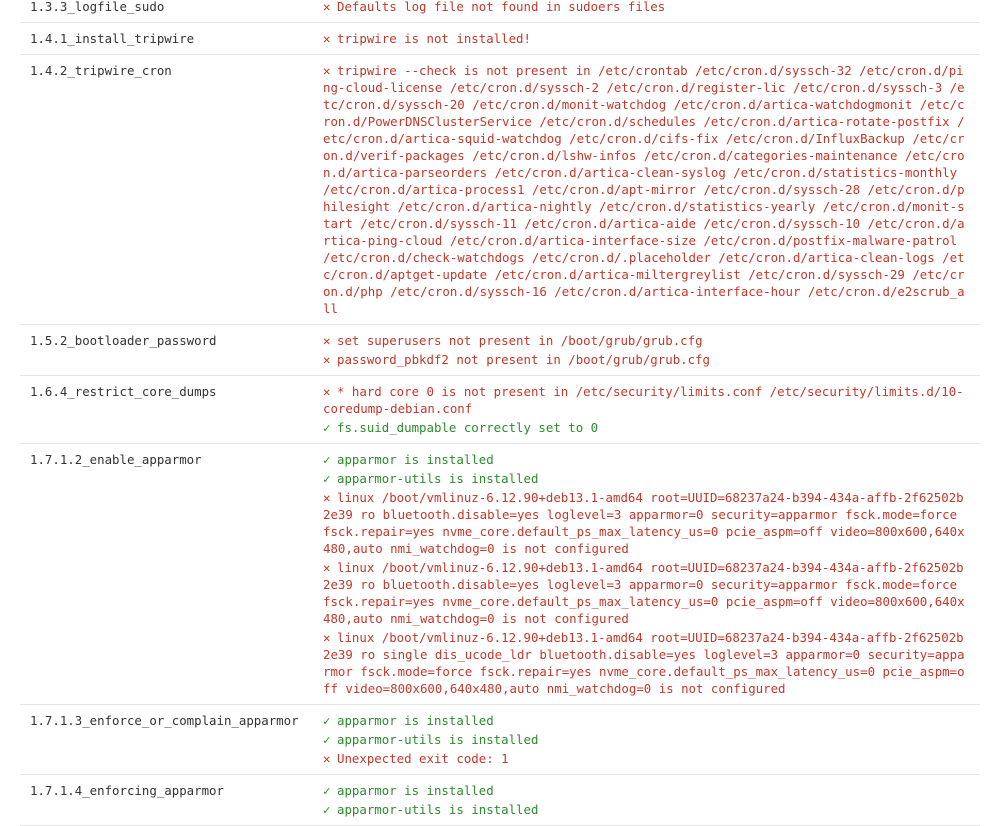 The height and width of the screenshot is (826, 1000). I want to click on check-id: 1.5.2_bootloader_password, so click(166, 350).